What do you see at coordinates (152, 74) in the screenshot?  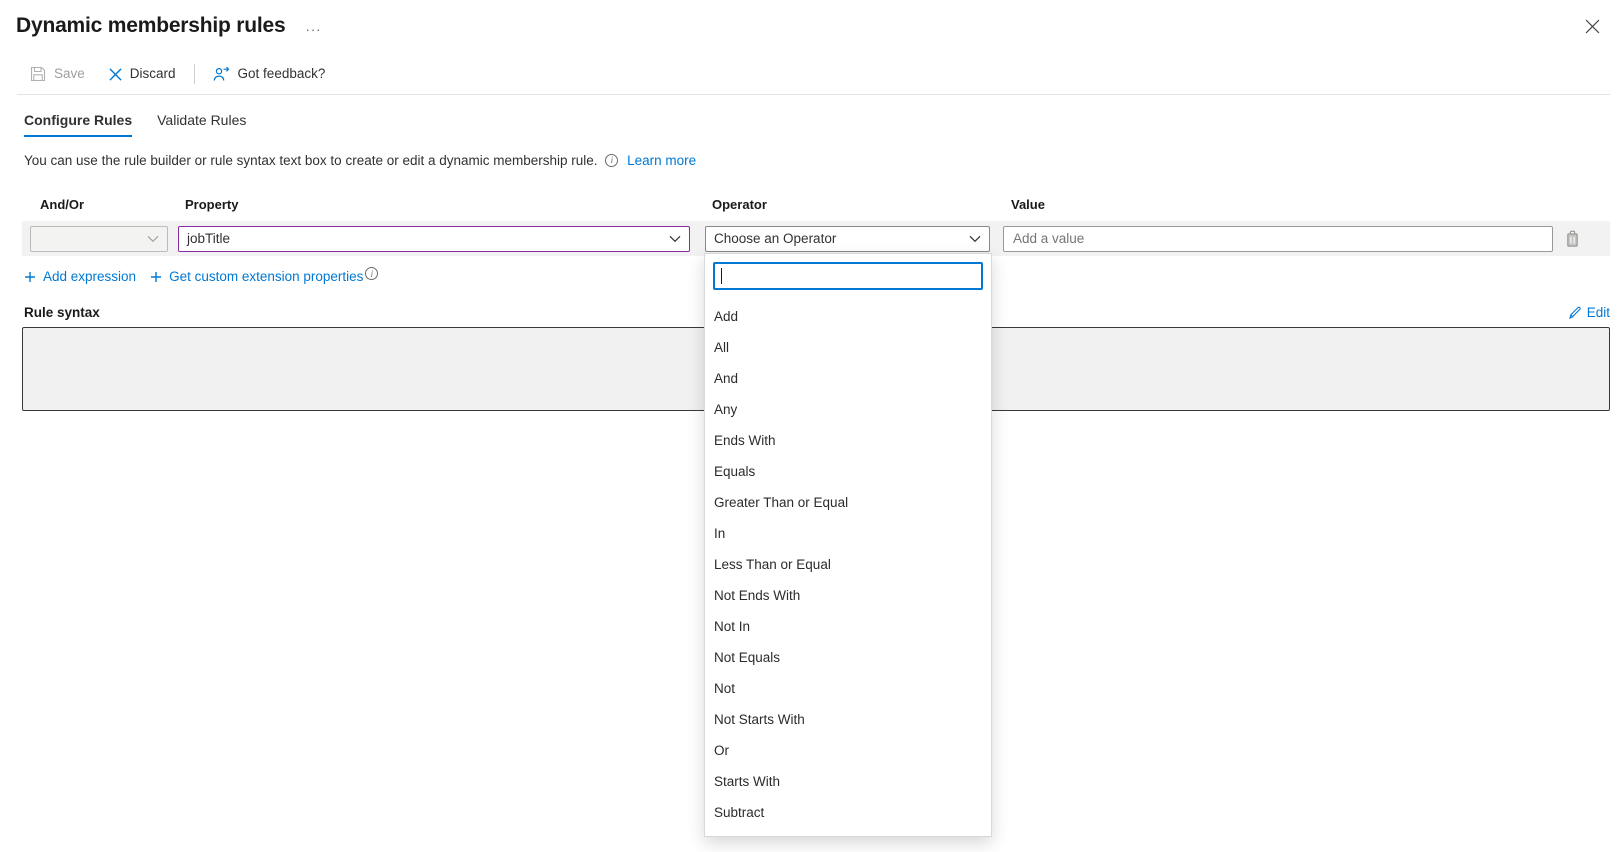 I see `discard-label: Discard` at bounding box center [152, 74].